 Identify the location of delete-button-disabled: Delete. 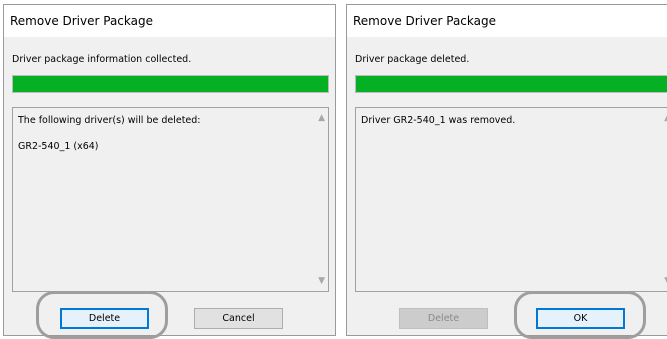
(443, 318).